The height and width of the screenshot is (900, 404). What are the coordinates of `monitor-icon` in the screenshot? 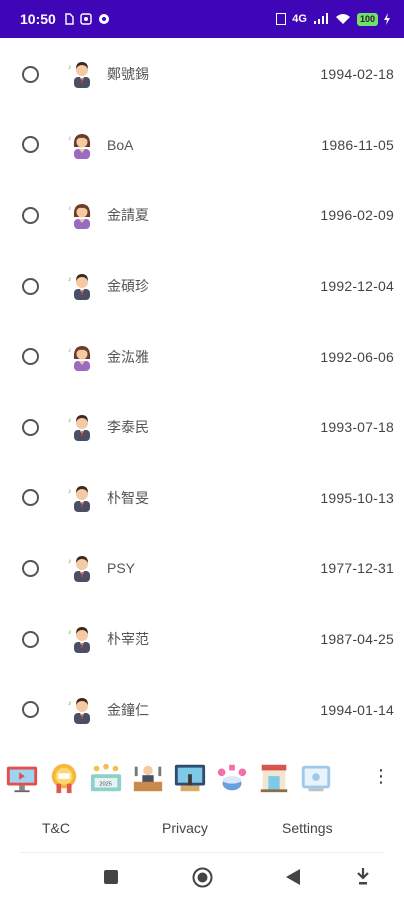 It's located at (22, 778).